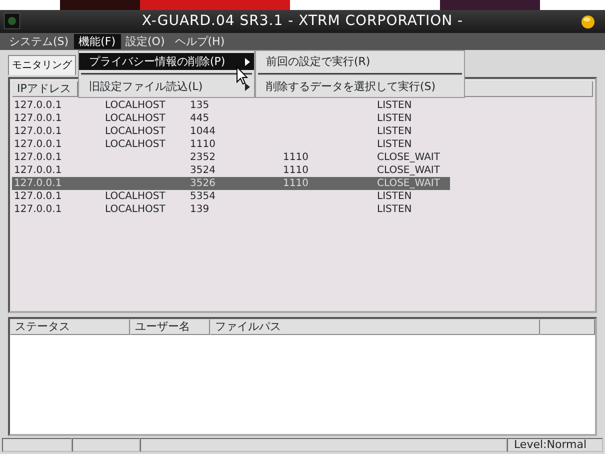 The image size is (605, 454). Describe the element at coordinates (203, 196) in the screenshot. I see `table-cell: 5354` at that location.